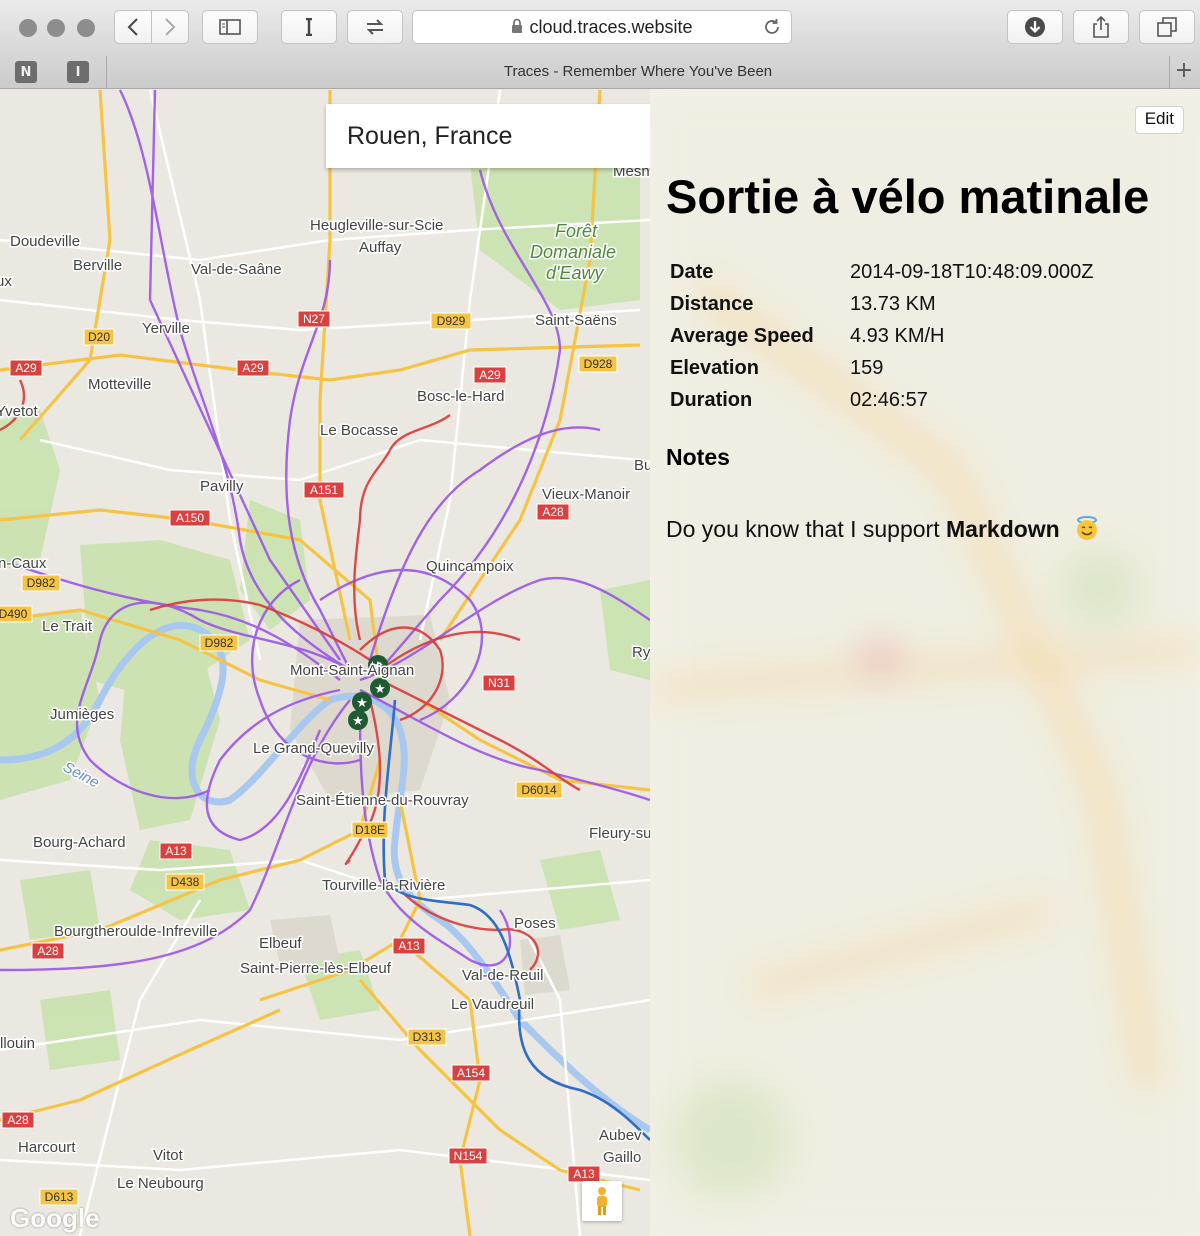 The width and height of the screenshot is (1200, 1236). I want to click on field-label: Distance, so click(712, 303).